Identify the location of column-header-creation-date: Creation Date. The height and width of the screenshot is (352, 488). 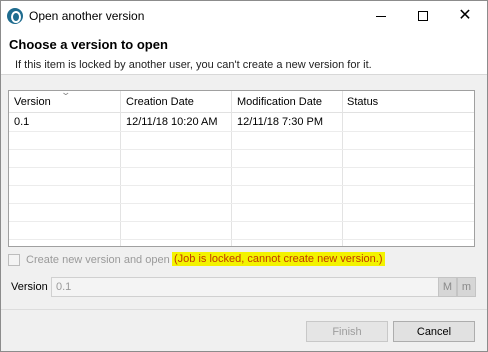
(160, 102).